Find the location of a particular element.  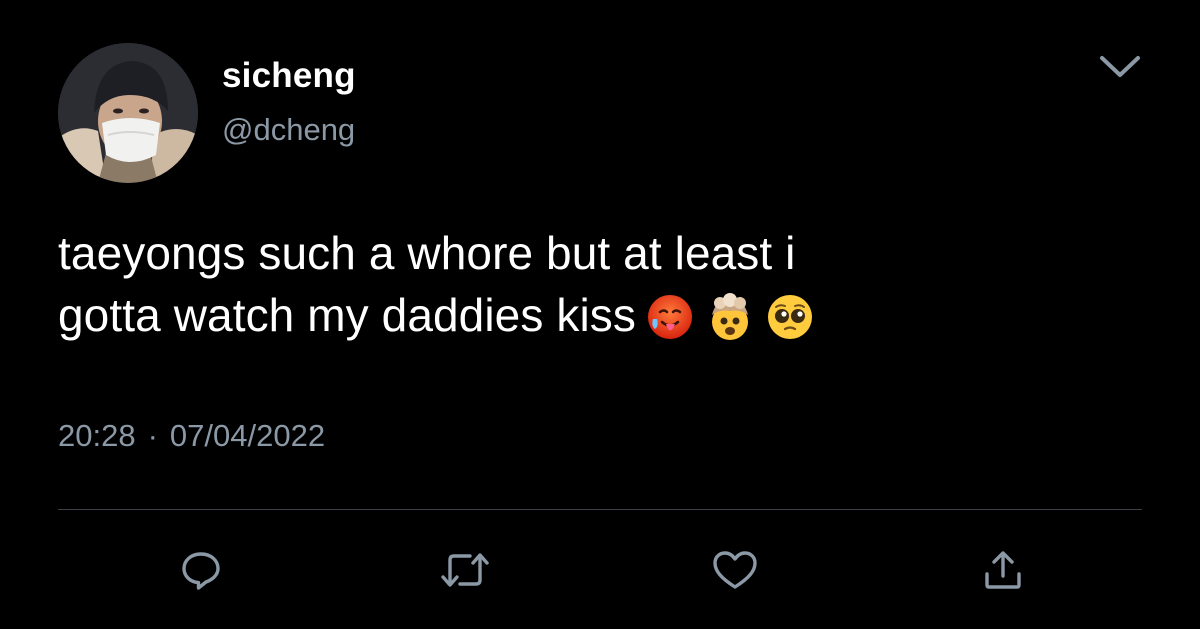

emoji-row is located at coordinates (736, 313).